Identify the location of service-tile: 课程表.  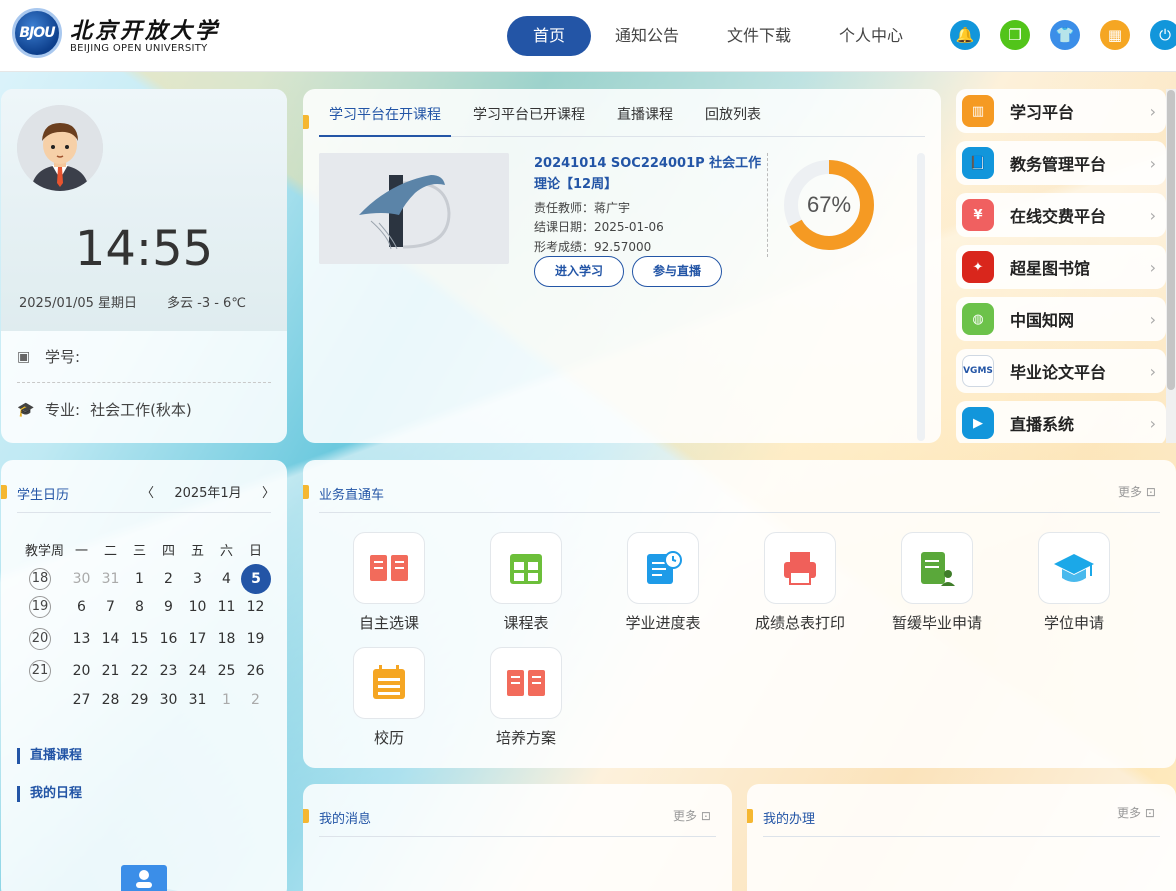
(526, 582).